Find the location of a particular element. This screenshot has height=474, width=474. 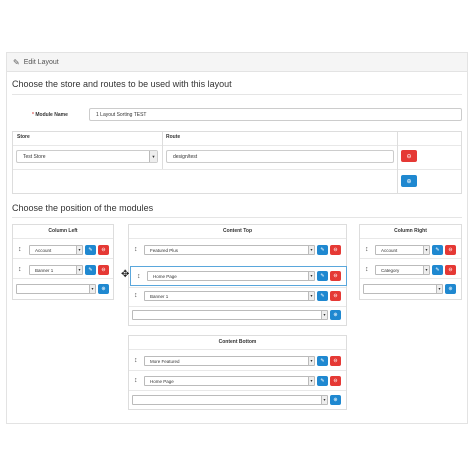

module-select-value: Category is located at coordinates (390, 270).